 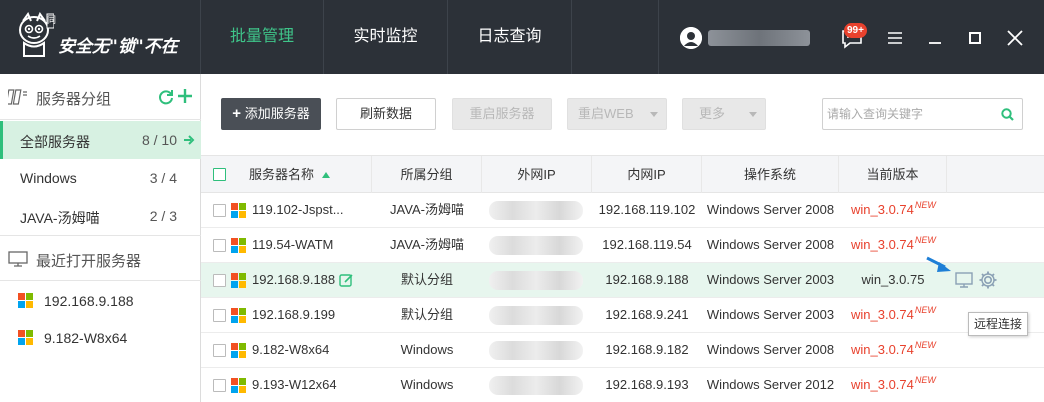 What do you see at coordinates (647, 349) in the screenshot?
I see `lan-ip: 192.168.9.182` at bounding box center [647, 349].